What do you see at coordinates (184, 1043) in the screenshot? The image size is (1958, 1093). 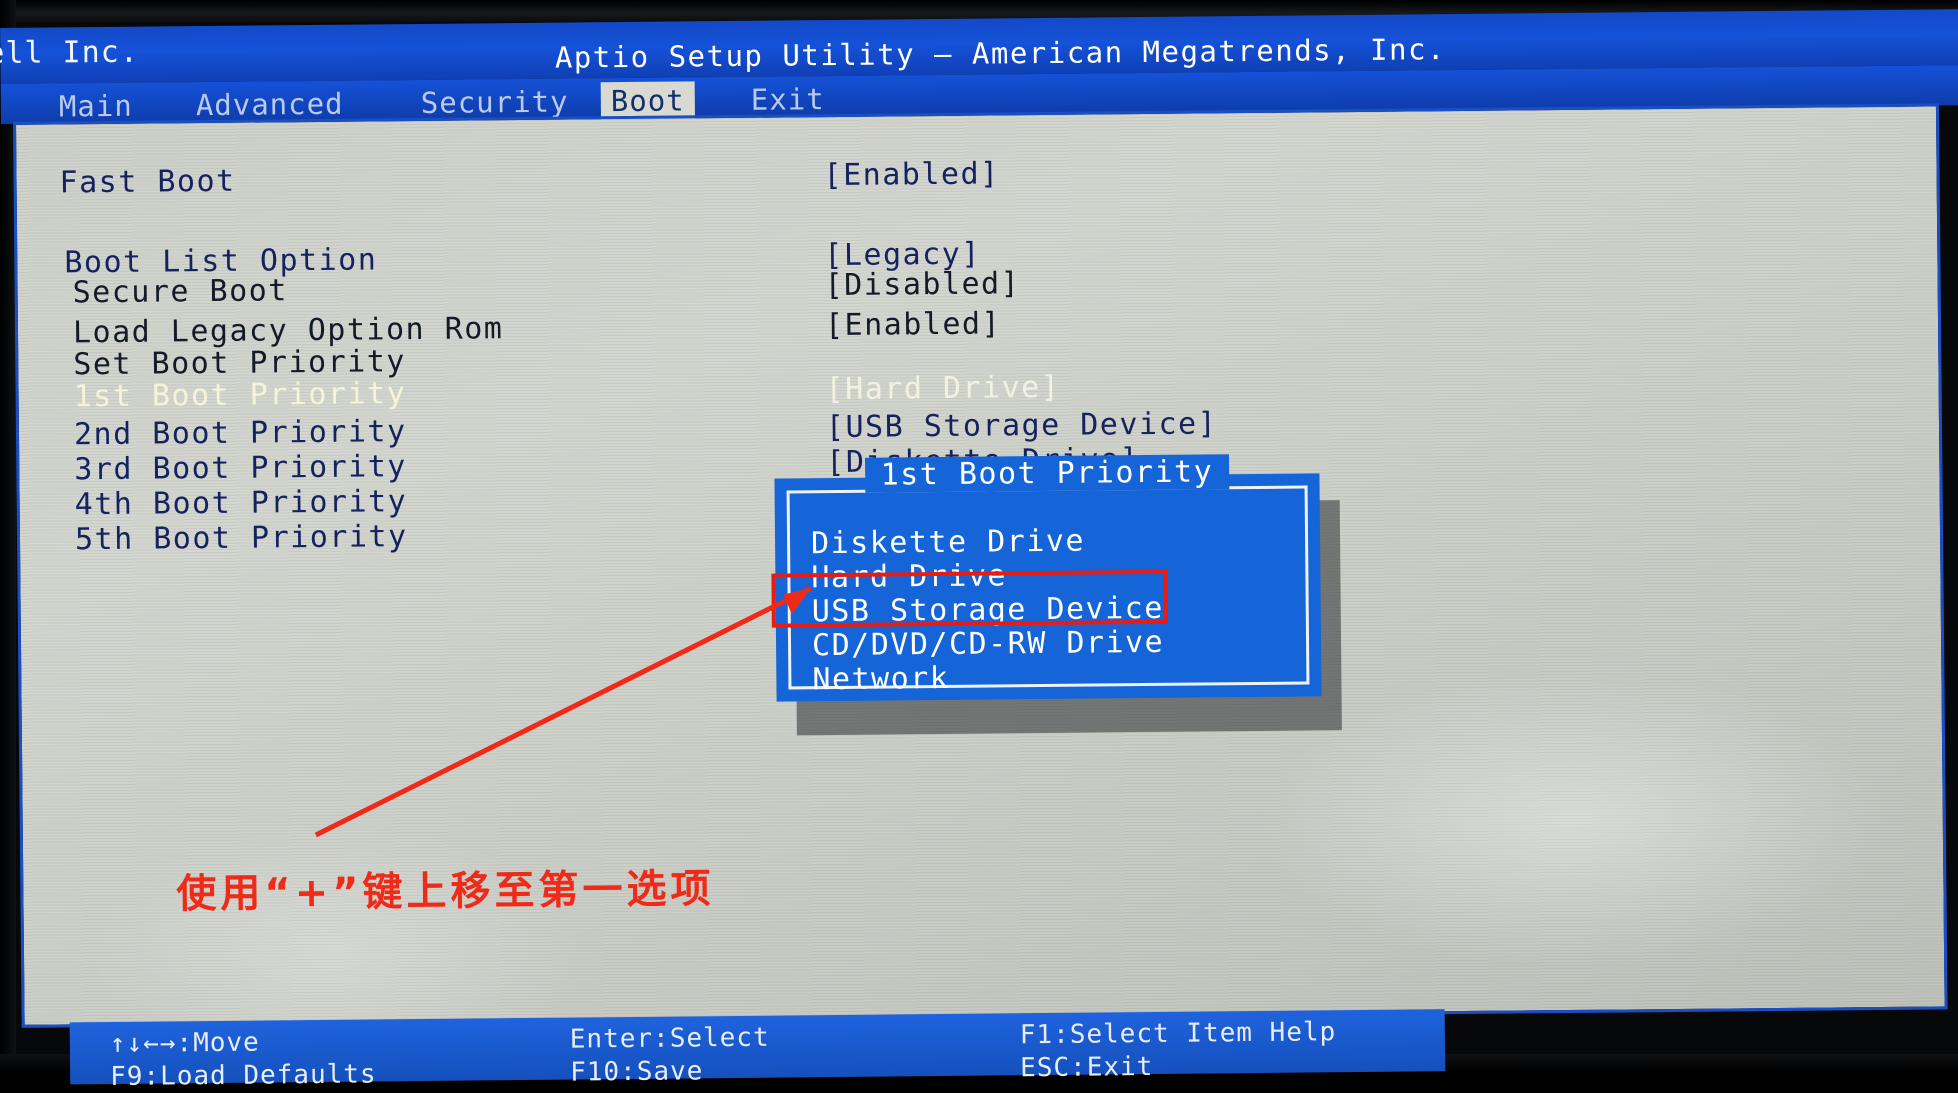 I see `hint-0: ↑↓←→:Move` at bounding box center [184, 1043].